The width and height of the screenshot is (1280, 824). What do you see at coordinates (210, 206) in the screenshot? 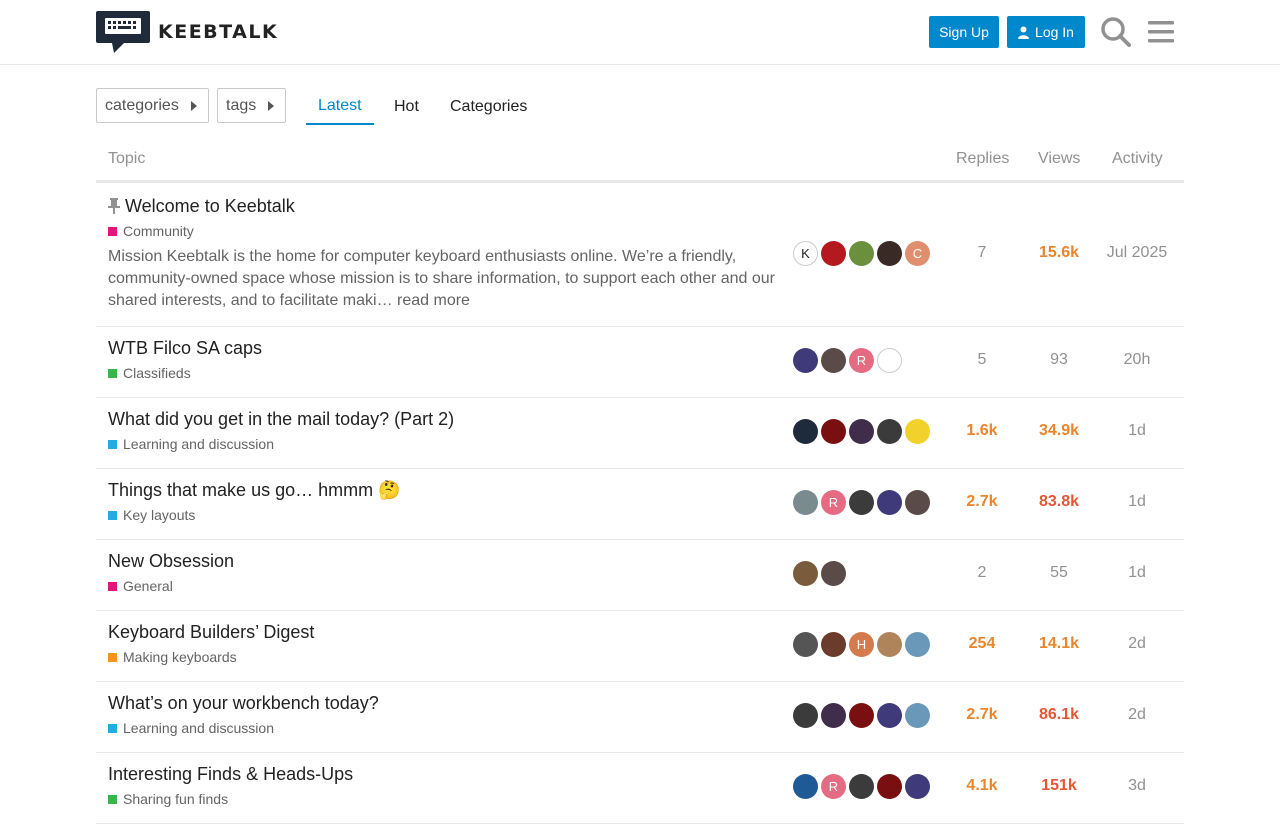
I see `topic-title: Welcome to Keebtalk` at bounding box center [210, 206].